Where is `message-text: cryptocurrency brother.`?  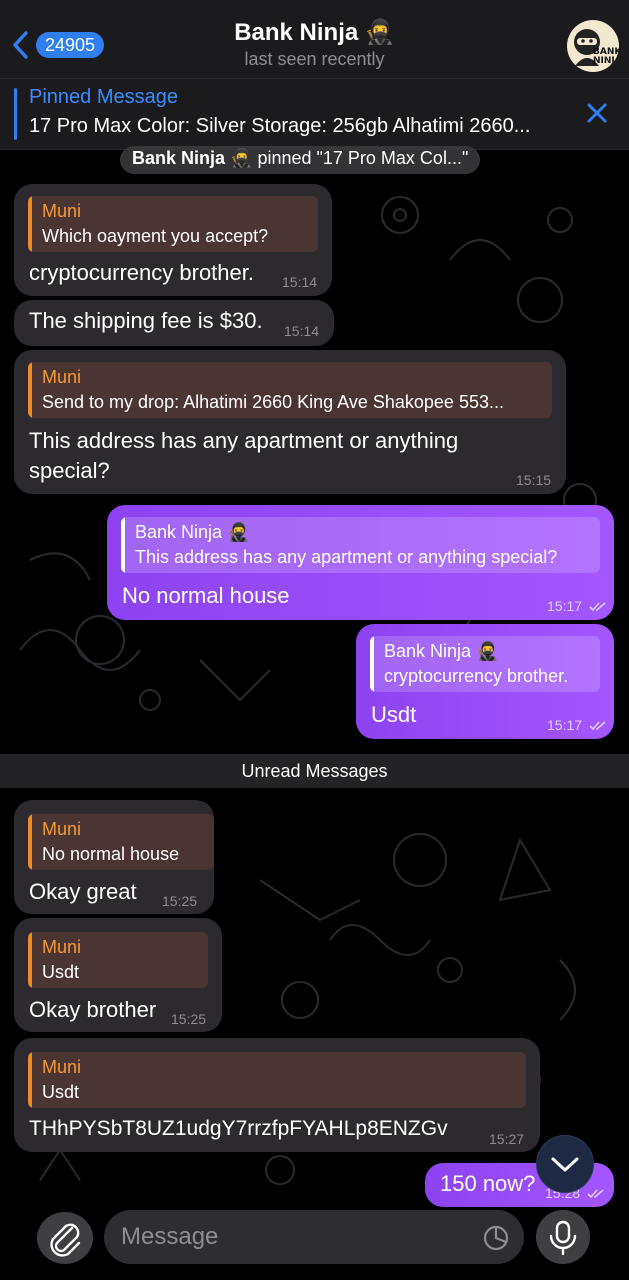
message-text: cryptocurrency brother. is located at coordinates (141, 272).